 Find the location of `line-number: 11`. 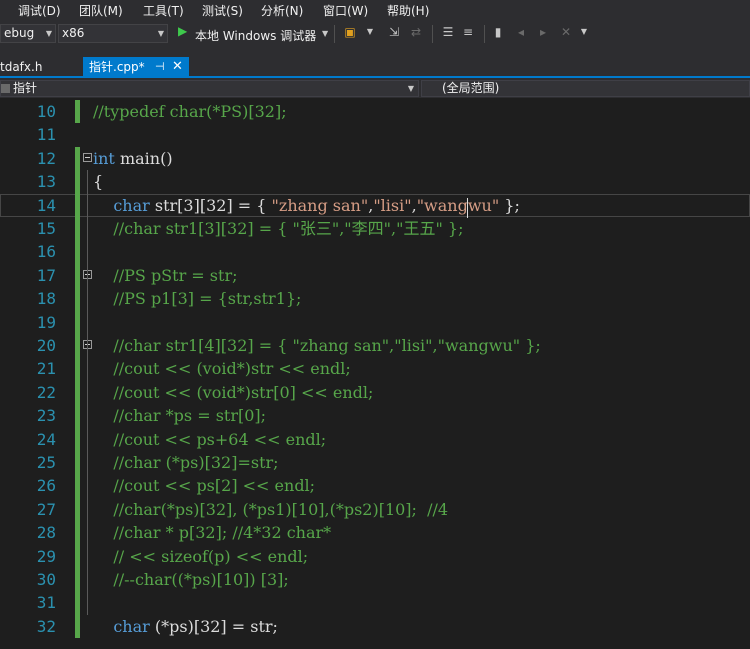

line-number: 11 is located at coordinates (46, 135).